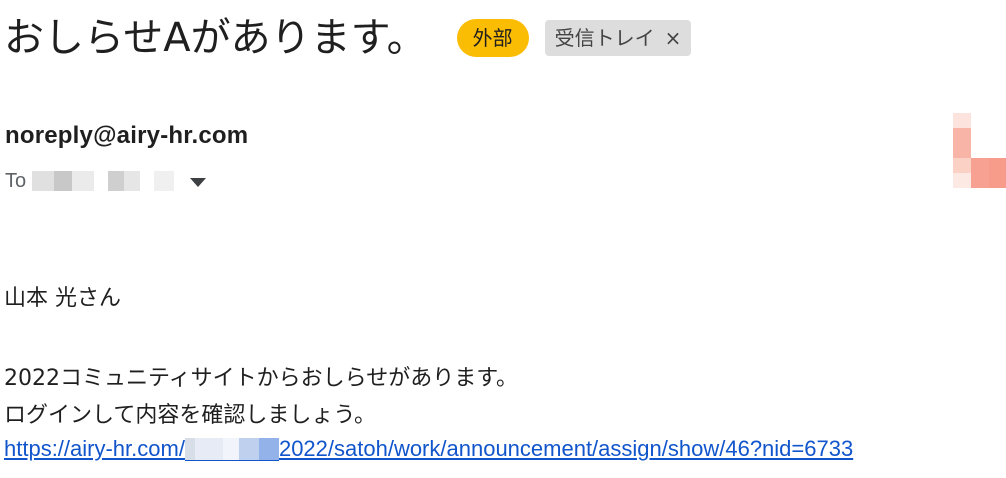 The height and width of the screenshot is (478, 1006). I want to click on inbox-label-chip: 受信トレイ ×, so click(618, 38).